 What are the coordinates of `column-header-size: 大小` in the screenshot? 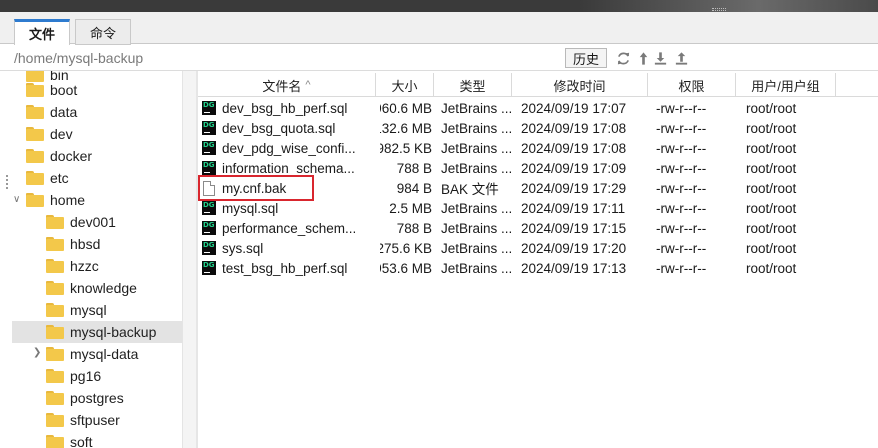 It's located at (405, 85).